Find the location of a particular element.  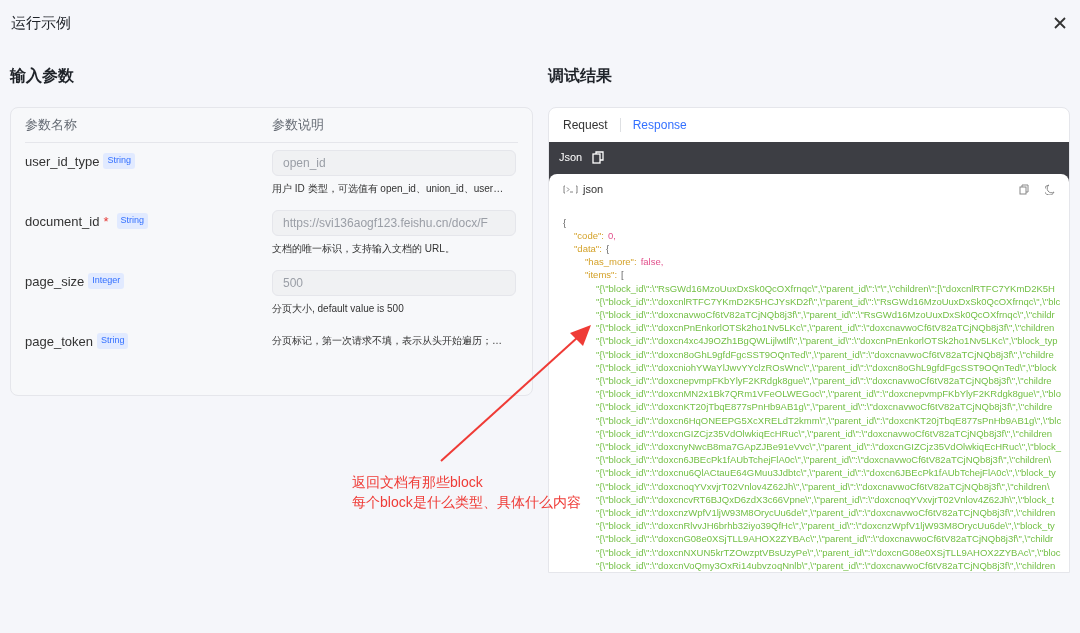

close-icon is located at coordinates (1060, 23).